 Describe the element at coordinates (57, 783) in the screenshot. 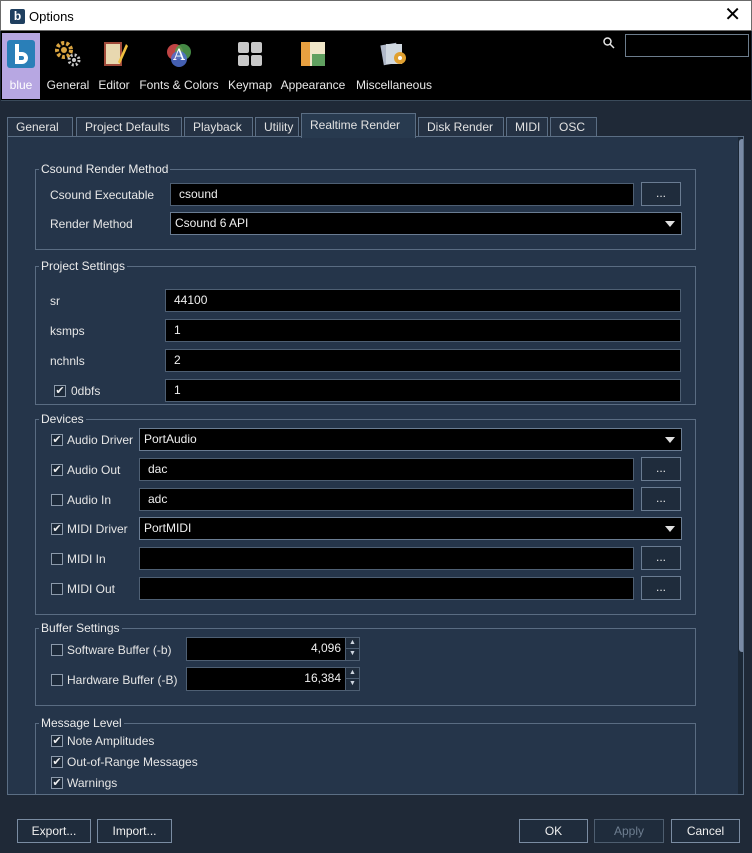

I see `warnings-checkbox: ✔` at that location.